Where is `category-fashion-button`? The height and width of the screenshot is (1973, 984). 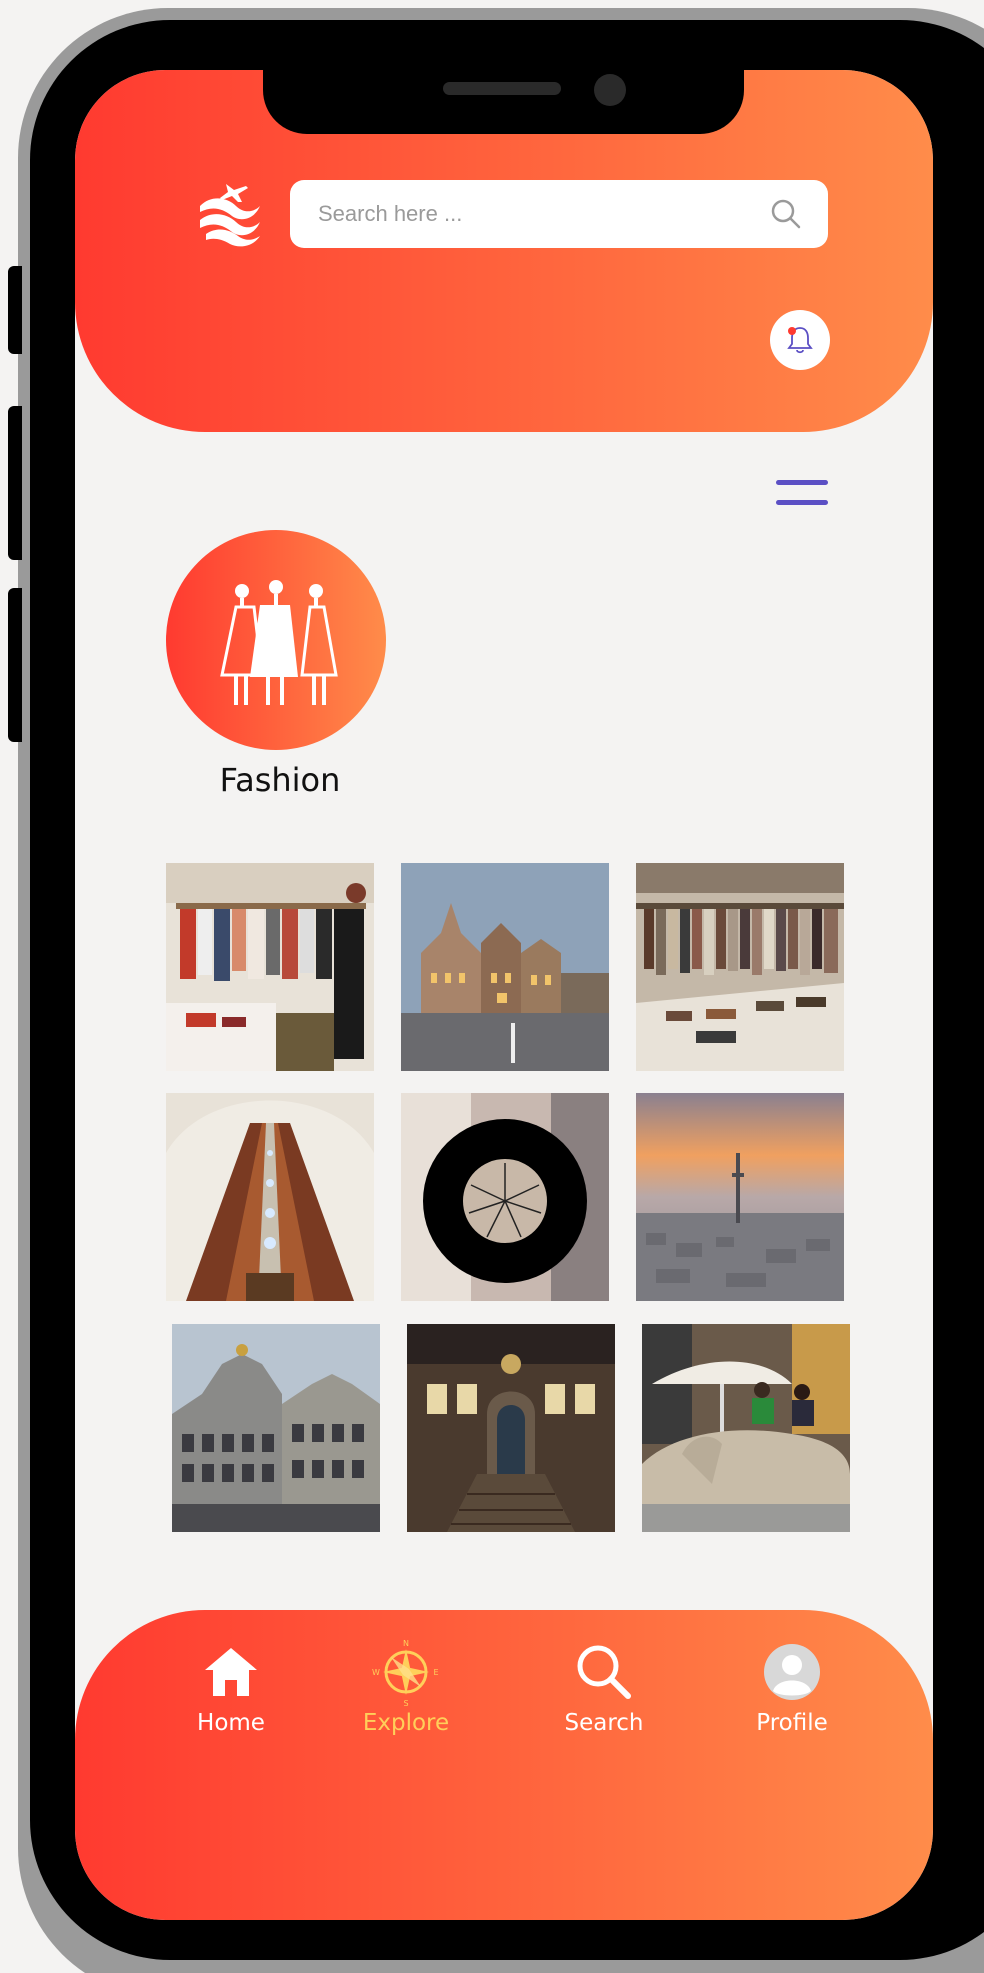 category-fashion-button is located at coordinates (276, 640).